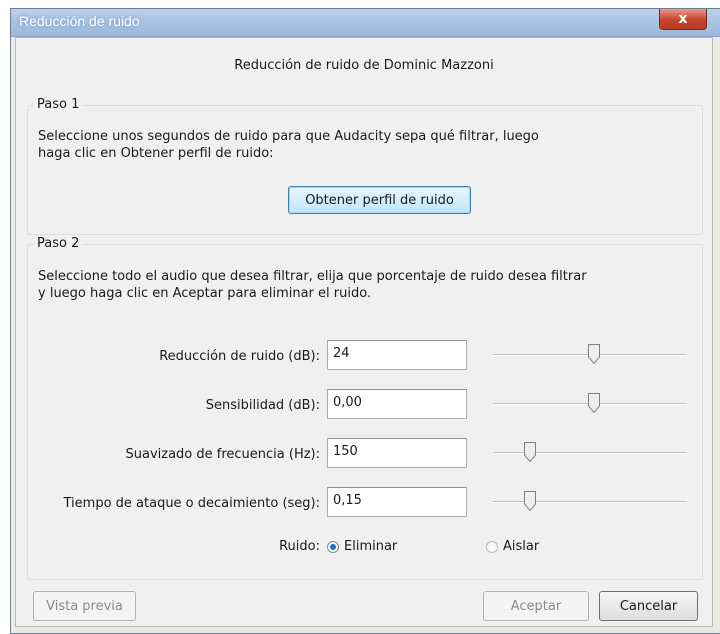 The width and height of the screenshot is (720, 634). Describe the element at coordinates (365, 23) in the screenshot. I see `title-bar: Reducción de ruido x` at that location.